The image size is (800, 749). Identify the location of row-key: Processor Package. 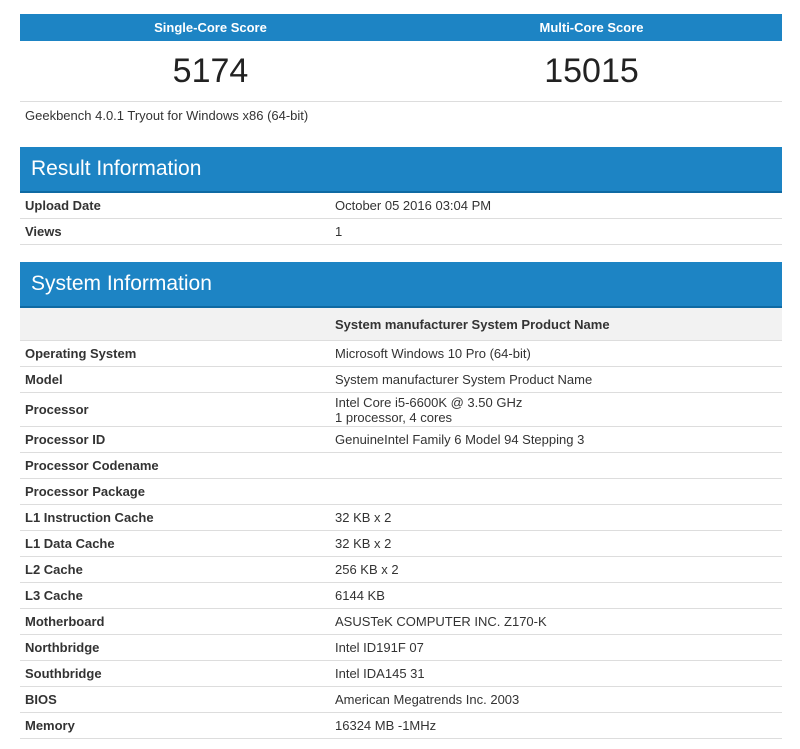
(175, 491).